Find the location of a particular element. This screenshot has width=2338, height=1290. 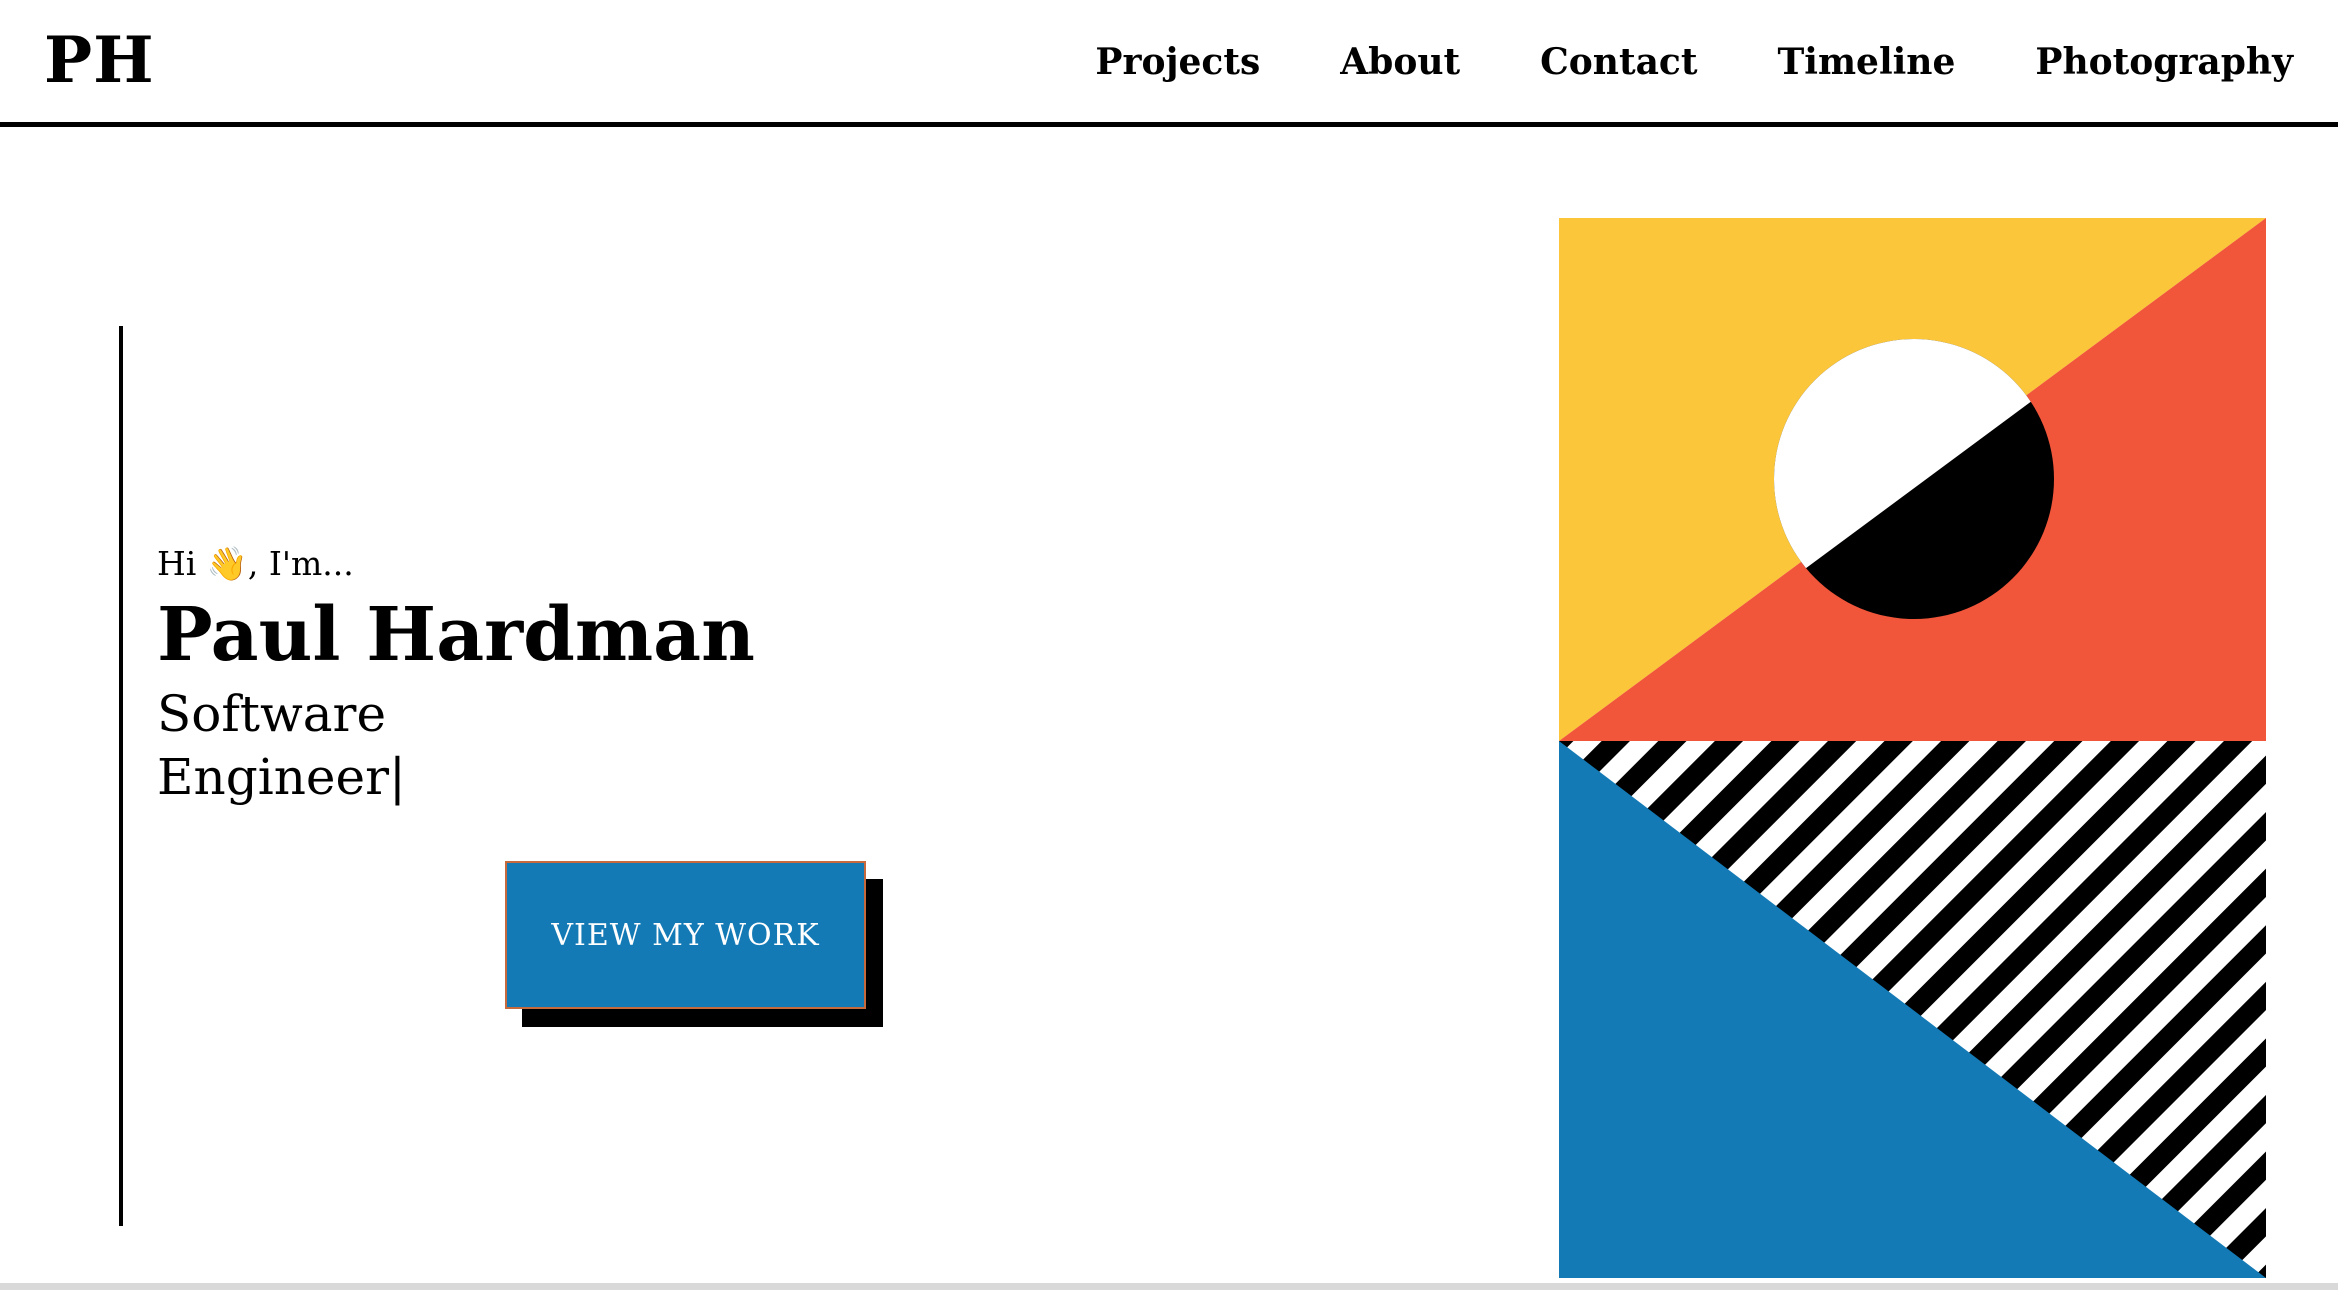

nav-link-contact: Contact is located at coordinates (1618, 62).